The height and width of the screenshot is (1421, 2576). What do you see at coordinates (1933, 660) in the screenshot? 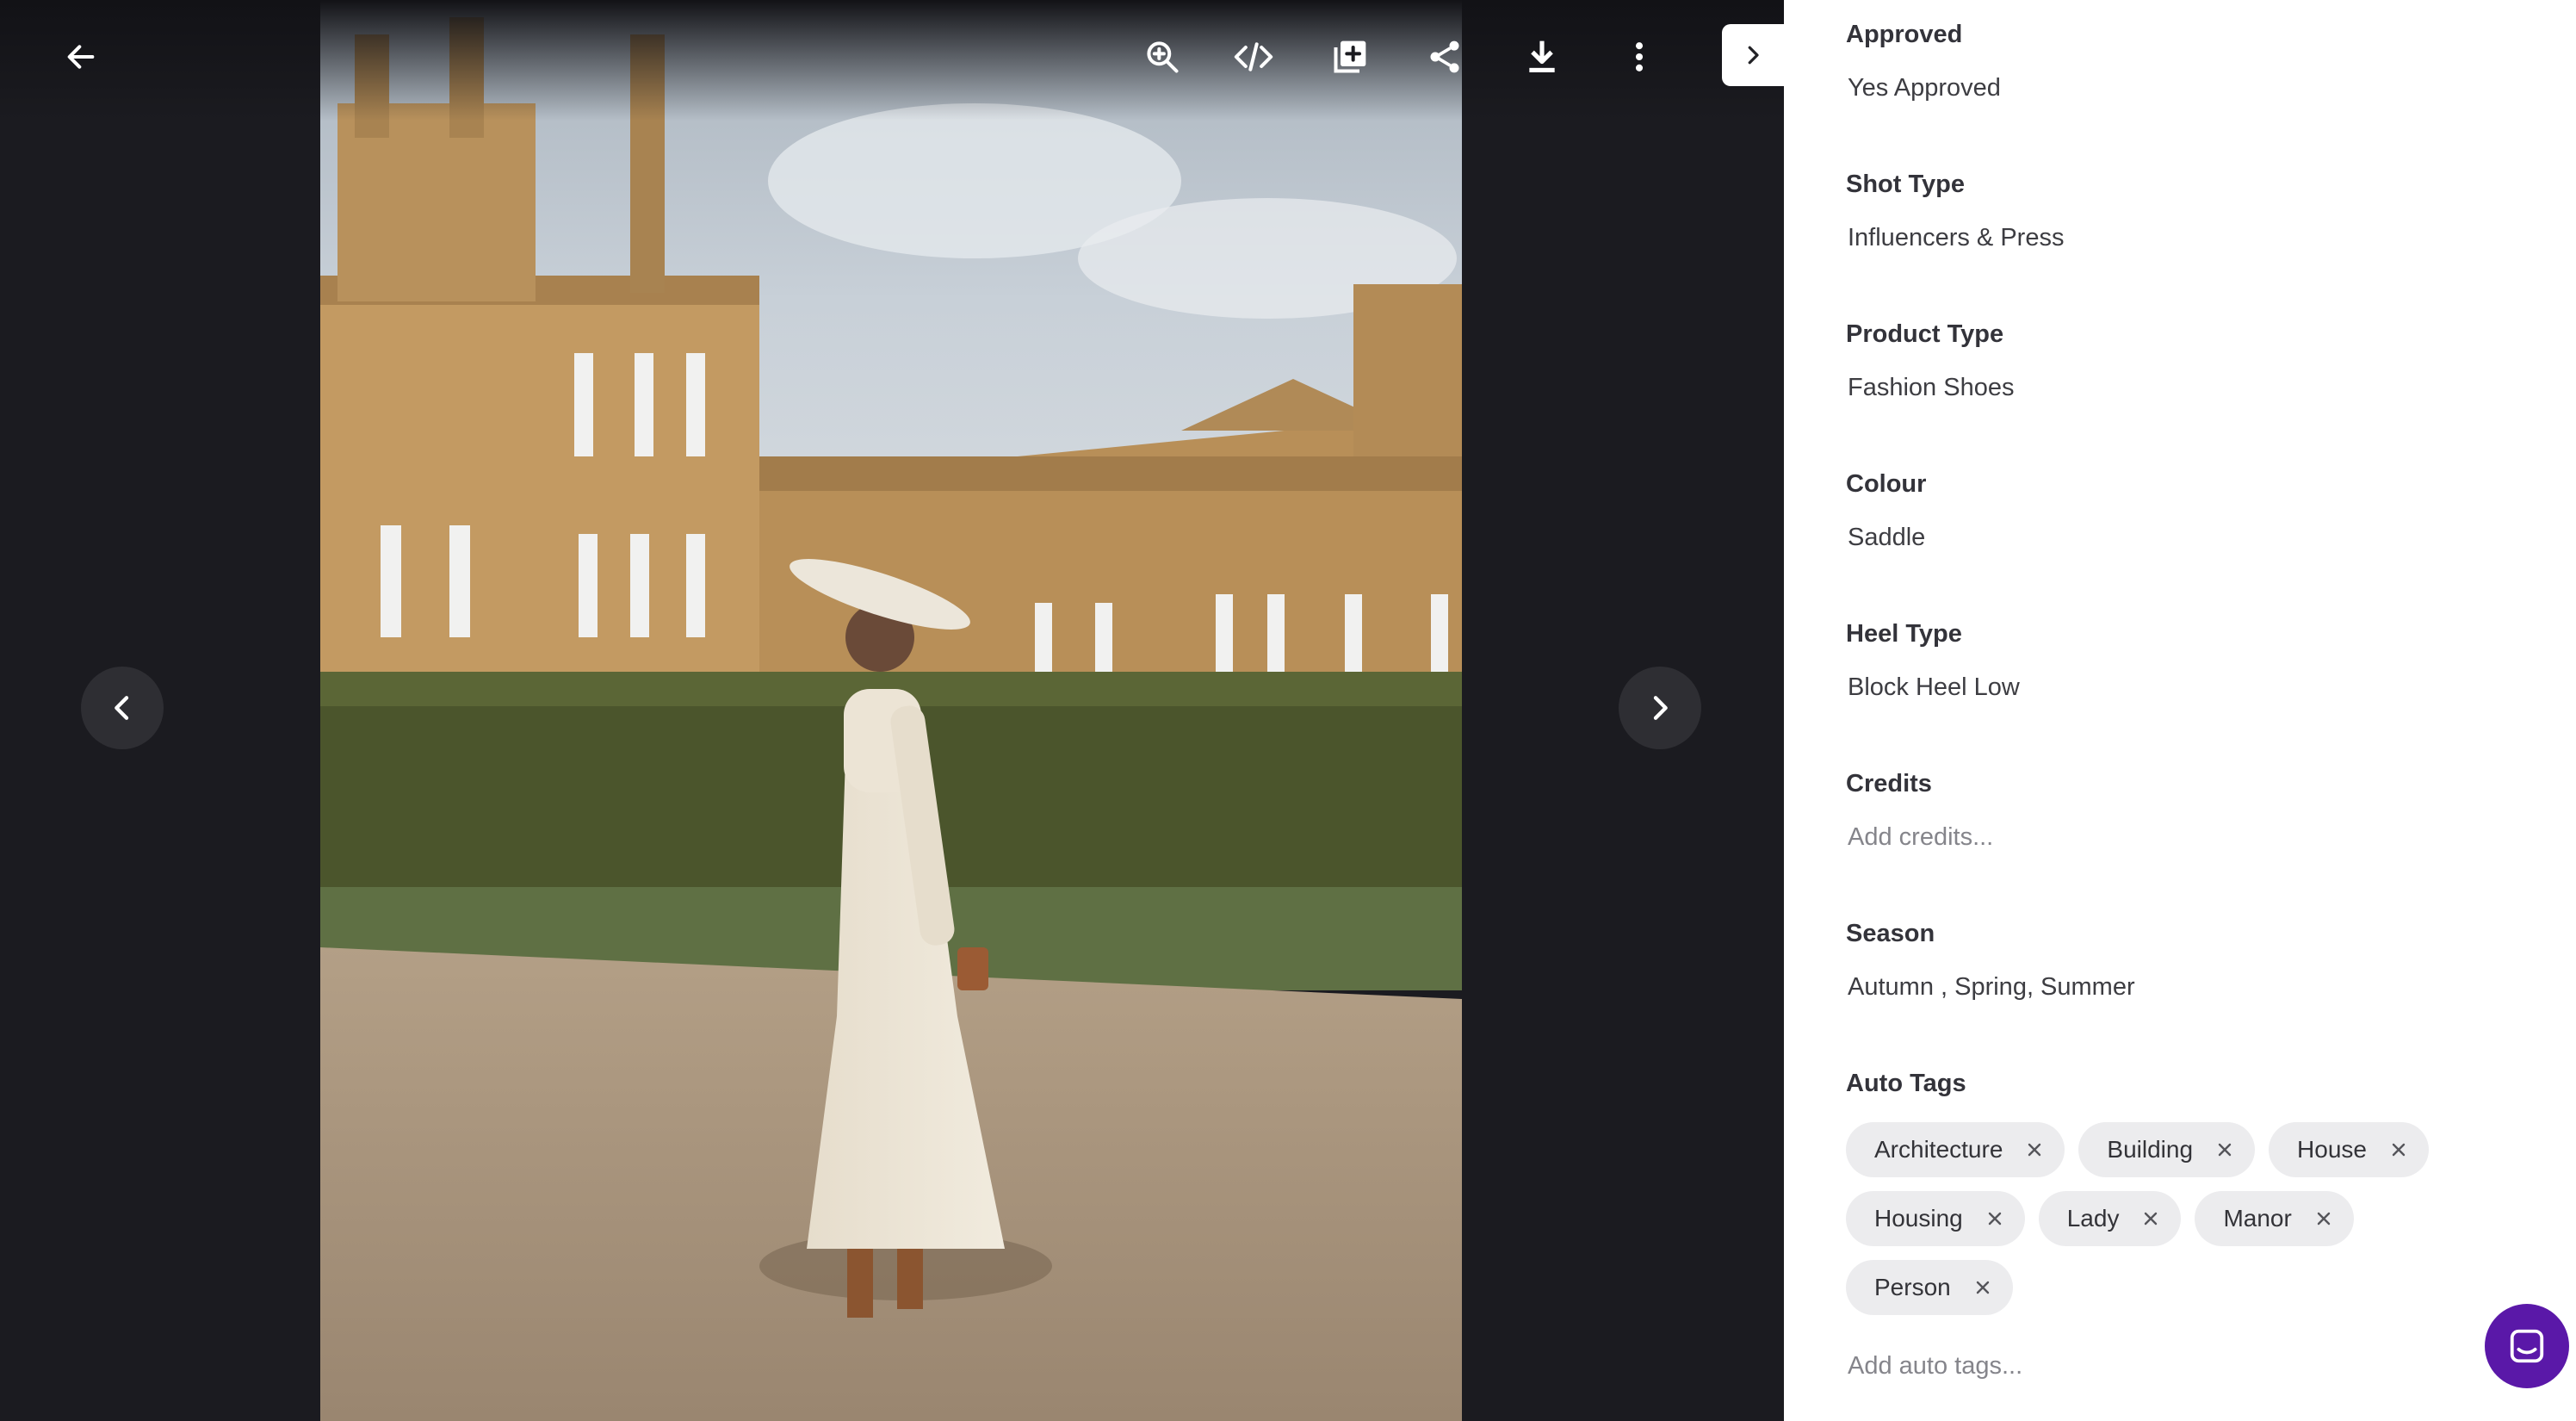
I see `field-heel-type: Heel Type Block Heel Low` at bounding box center [1933, 660].